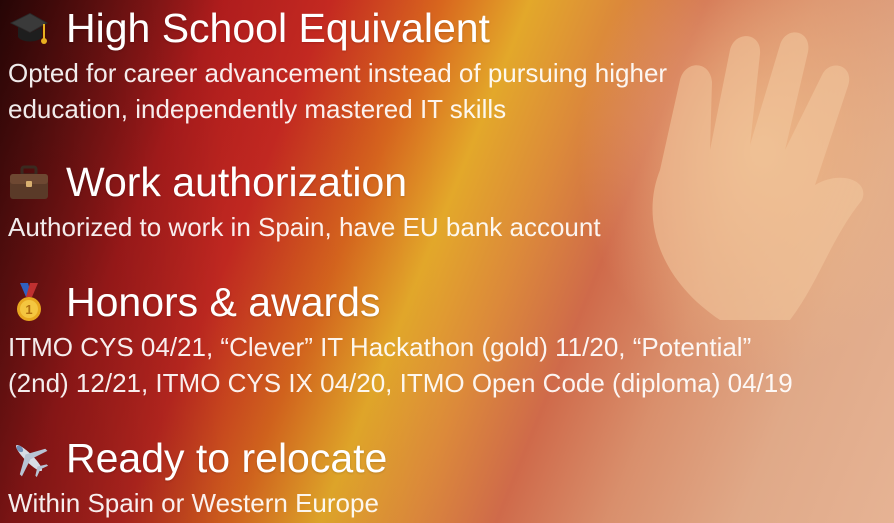 This screenshot has width=894, height=523. I want to click on section-heading: Work authorization, so click(449, 182).